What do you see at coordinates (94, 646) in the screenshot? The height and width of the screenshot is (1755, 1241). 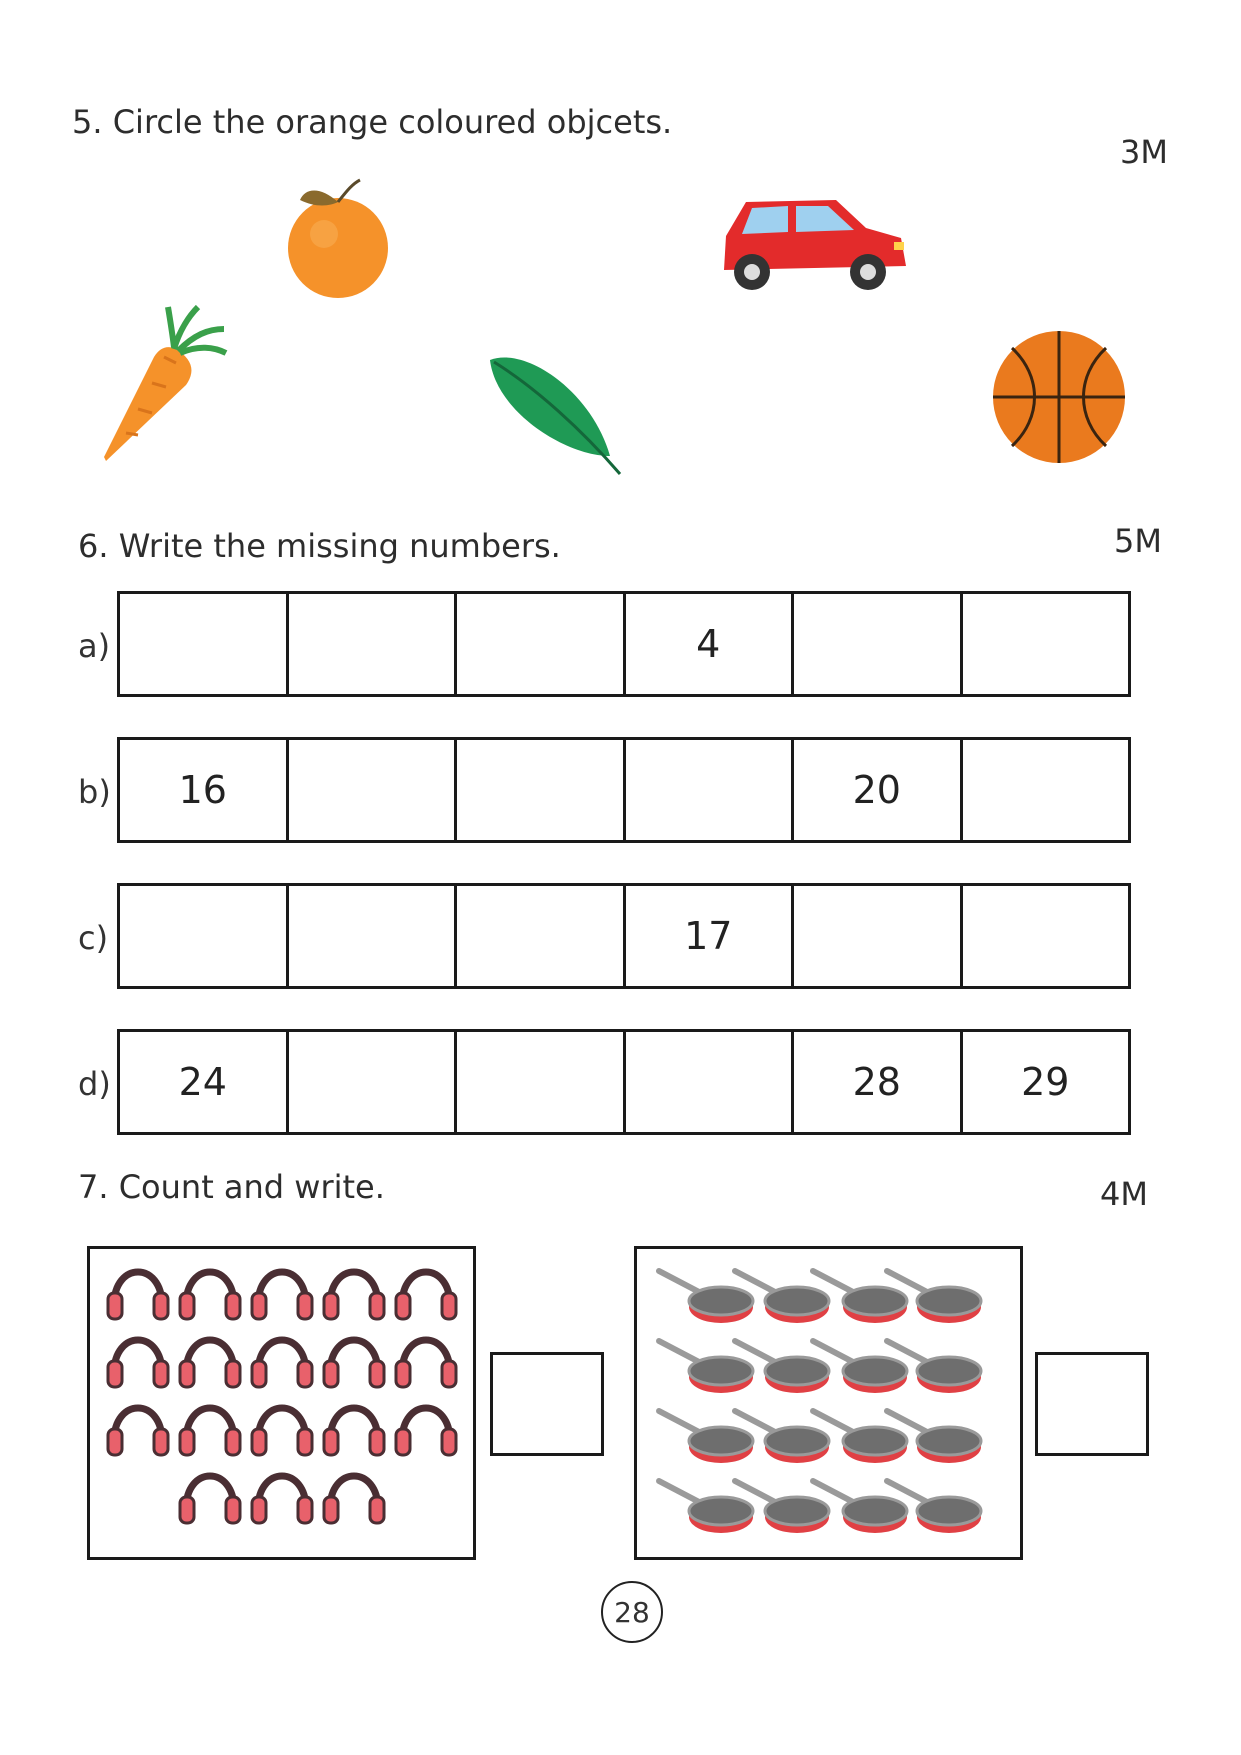 I see `row-label-a: a)` at bounding box center [94, 646].